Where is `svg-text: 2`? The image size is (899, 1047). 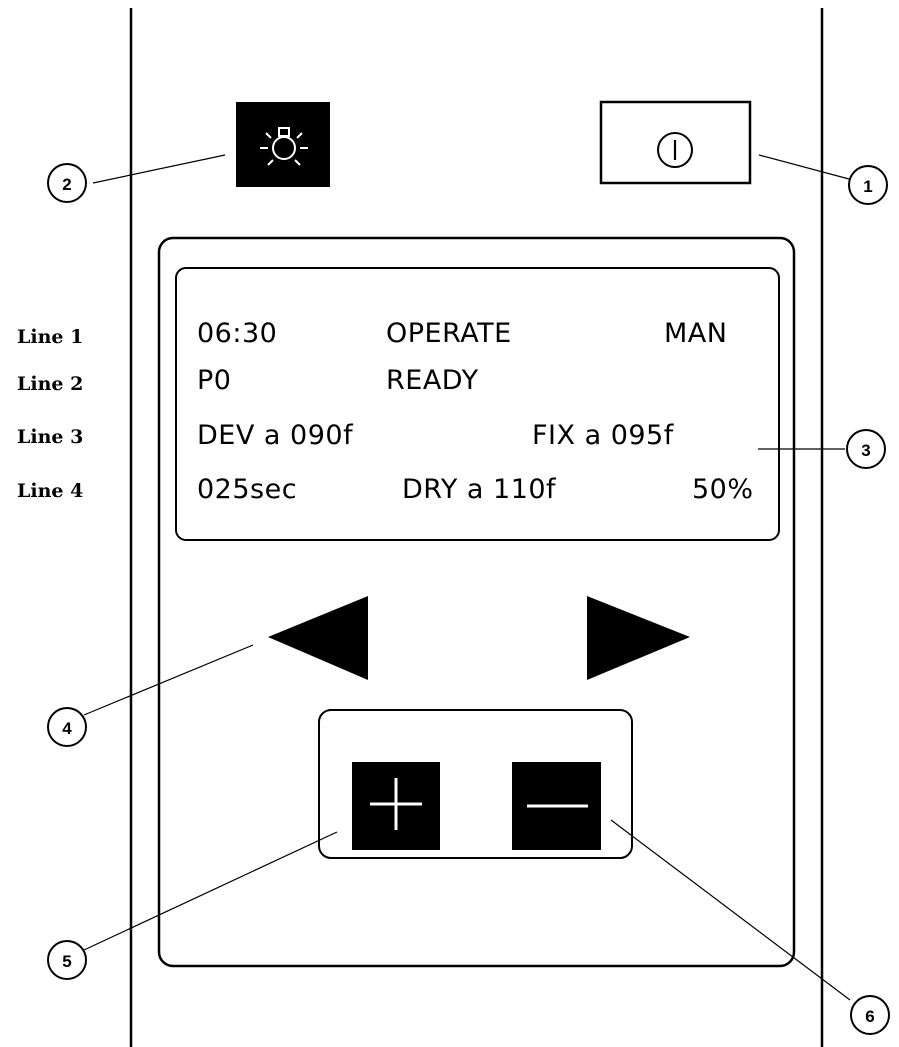
svg-text: 2 is located at coordinates (66, 184).